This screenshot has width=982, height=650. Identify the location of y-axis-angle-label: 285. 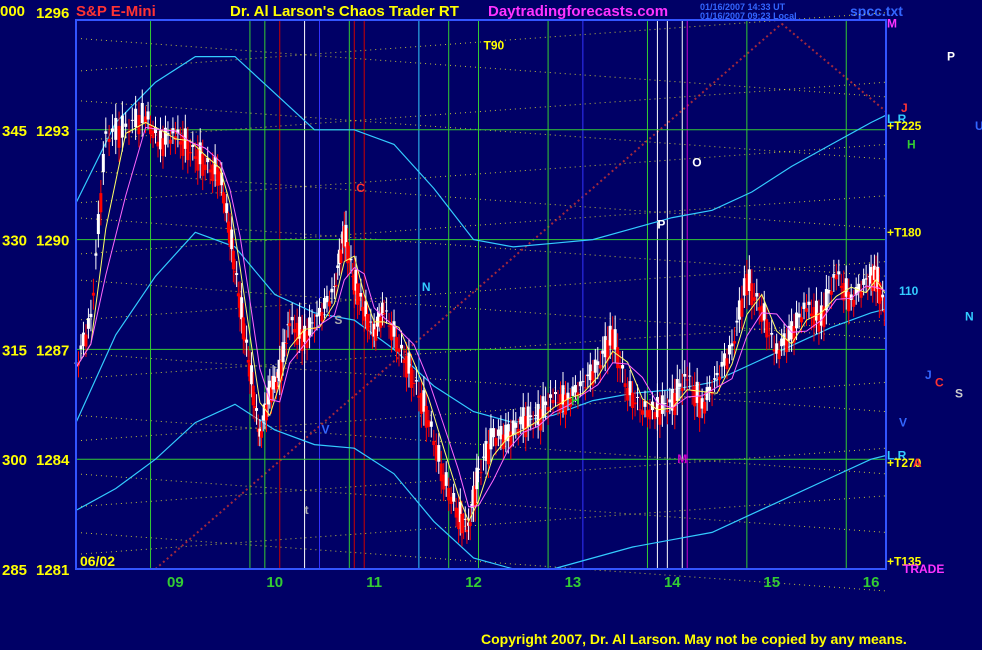
(14, 570).